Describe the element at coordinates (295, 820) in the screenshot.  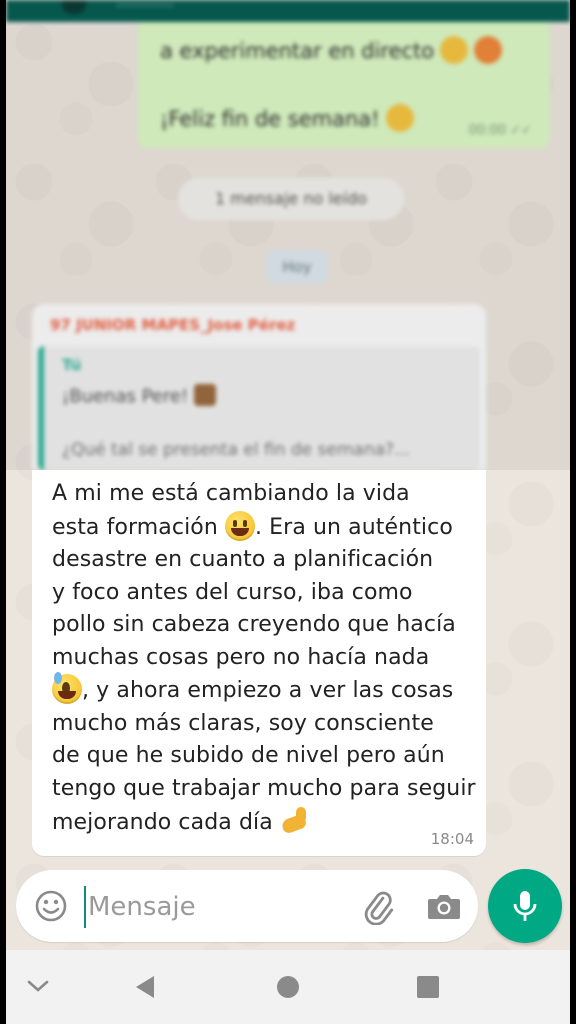
I see `flexed-biceps-icon` at that location.